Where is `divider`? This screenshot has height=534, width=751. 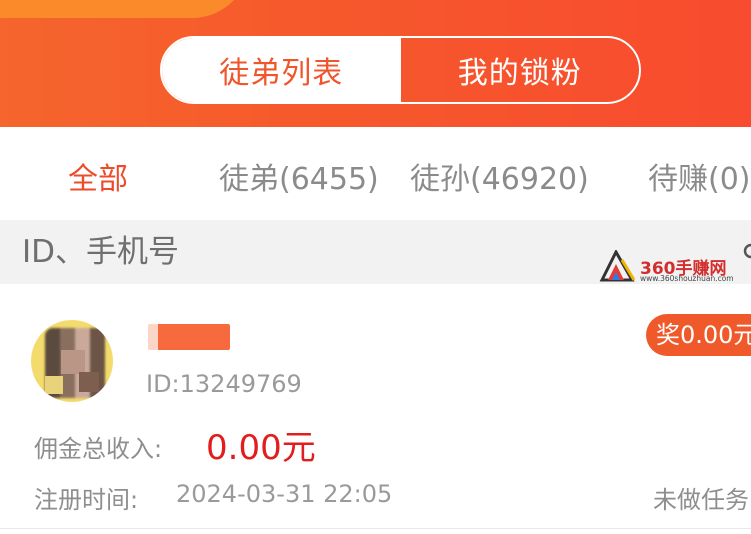
divider is located at coordinates (375, 528).